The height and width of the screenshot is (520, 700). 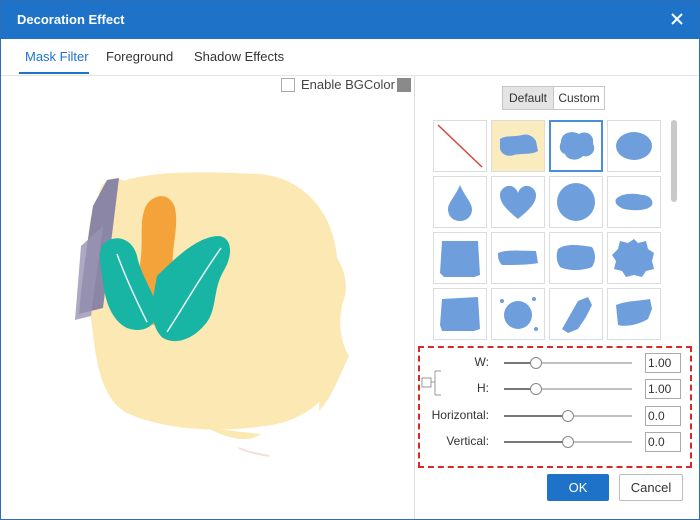 I want to click on mask-option-circle, so click(x=576, y=202).